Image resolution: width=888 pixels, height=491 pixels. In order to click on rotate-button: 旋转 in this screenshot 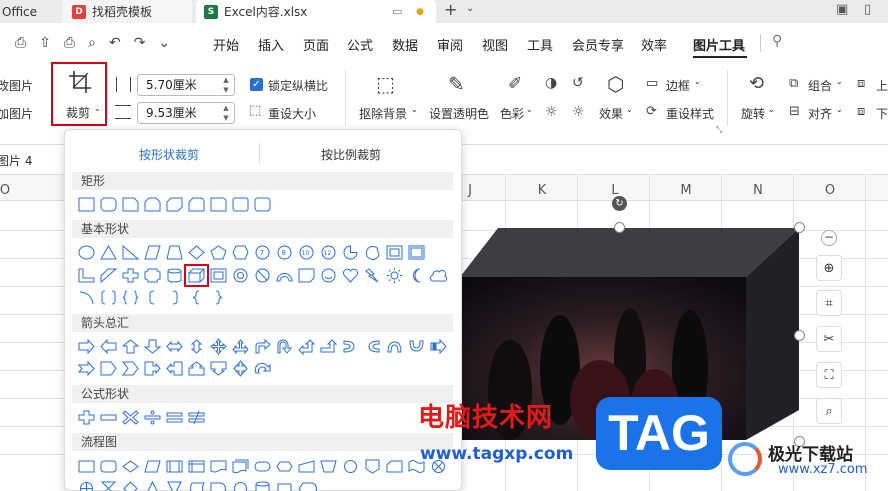, I will do `click(753, 113)`.